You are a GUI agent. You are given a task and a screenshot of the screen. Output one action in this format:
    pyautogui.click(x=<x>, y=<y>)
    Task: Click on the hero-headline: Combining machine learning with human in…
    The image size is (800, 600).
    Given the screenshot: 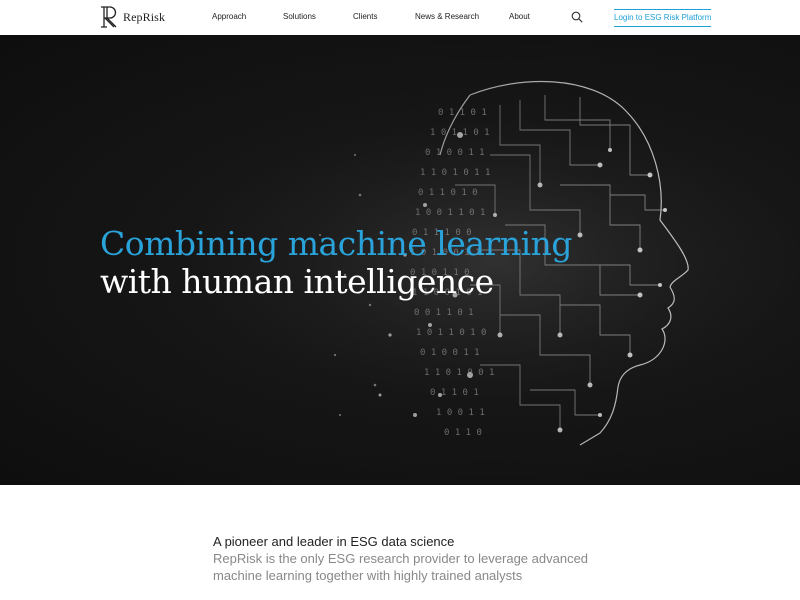 What is the action you would take?
    pyautogui.click(x=336, y=262)
    